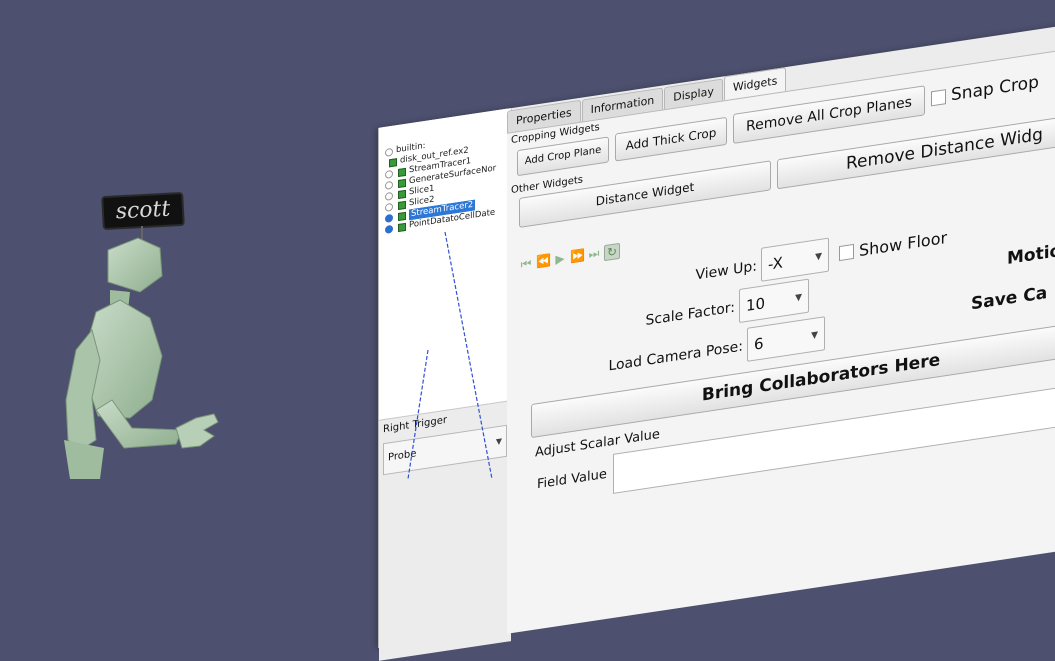  What do you see at coordinates (526, 264) in the screenshot?
I see `first-frame-icon: ⏮` at bounding box center [526, 264].